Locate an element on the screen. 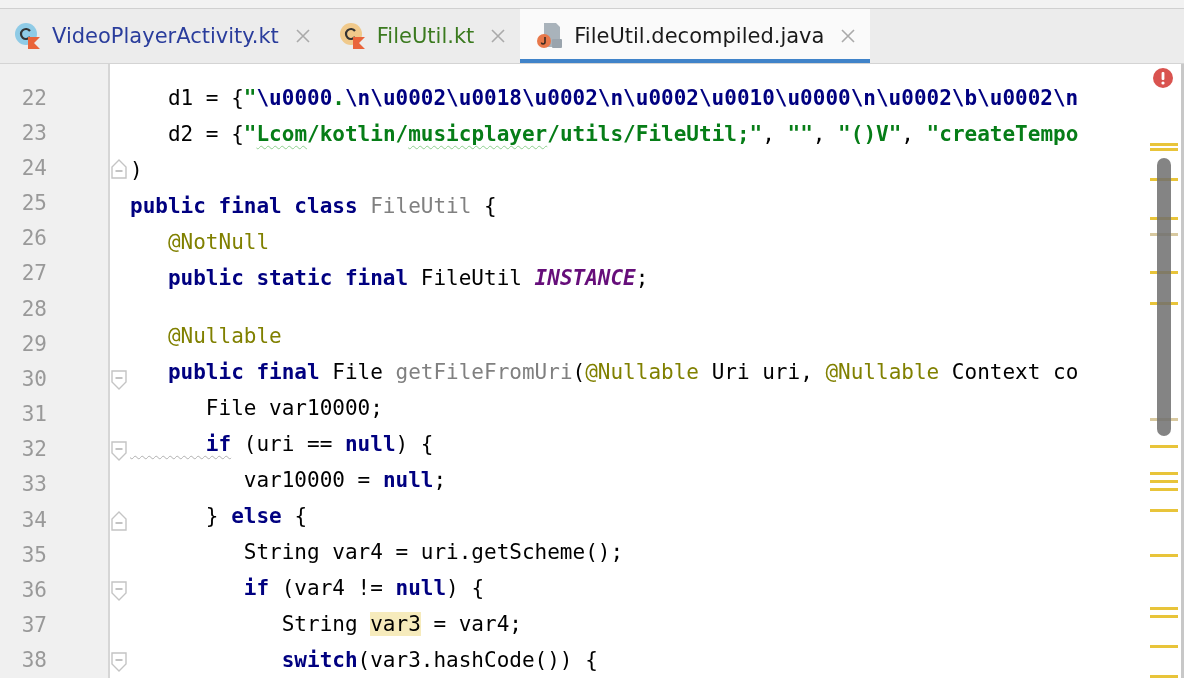  line-number: 26 is located at coordinates (33, 238).